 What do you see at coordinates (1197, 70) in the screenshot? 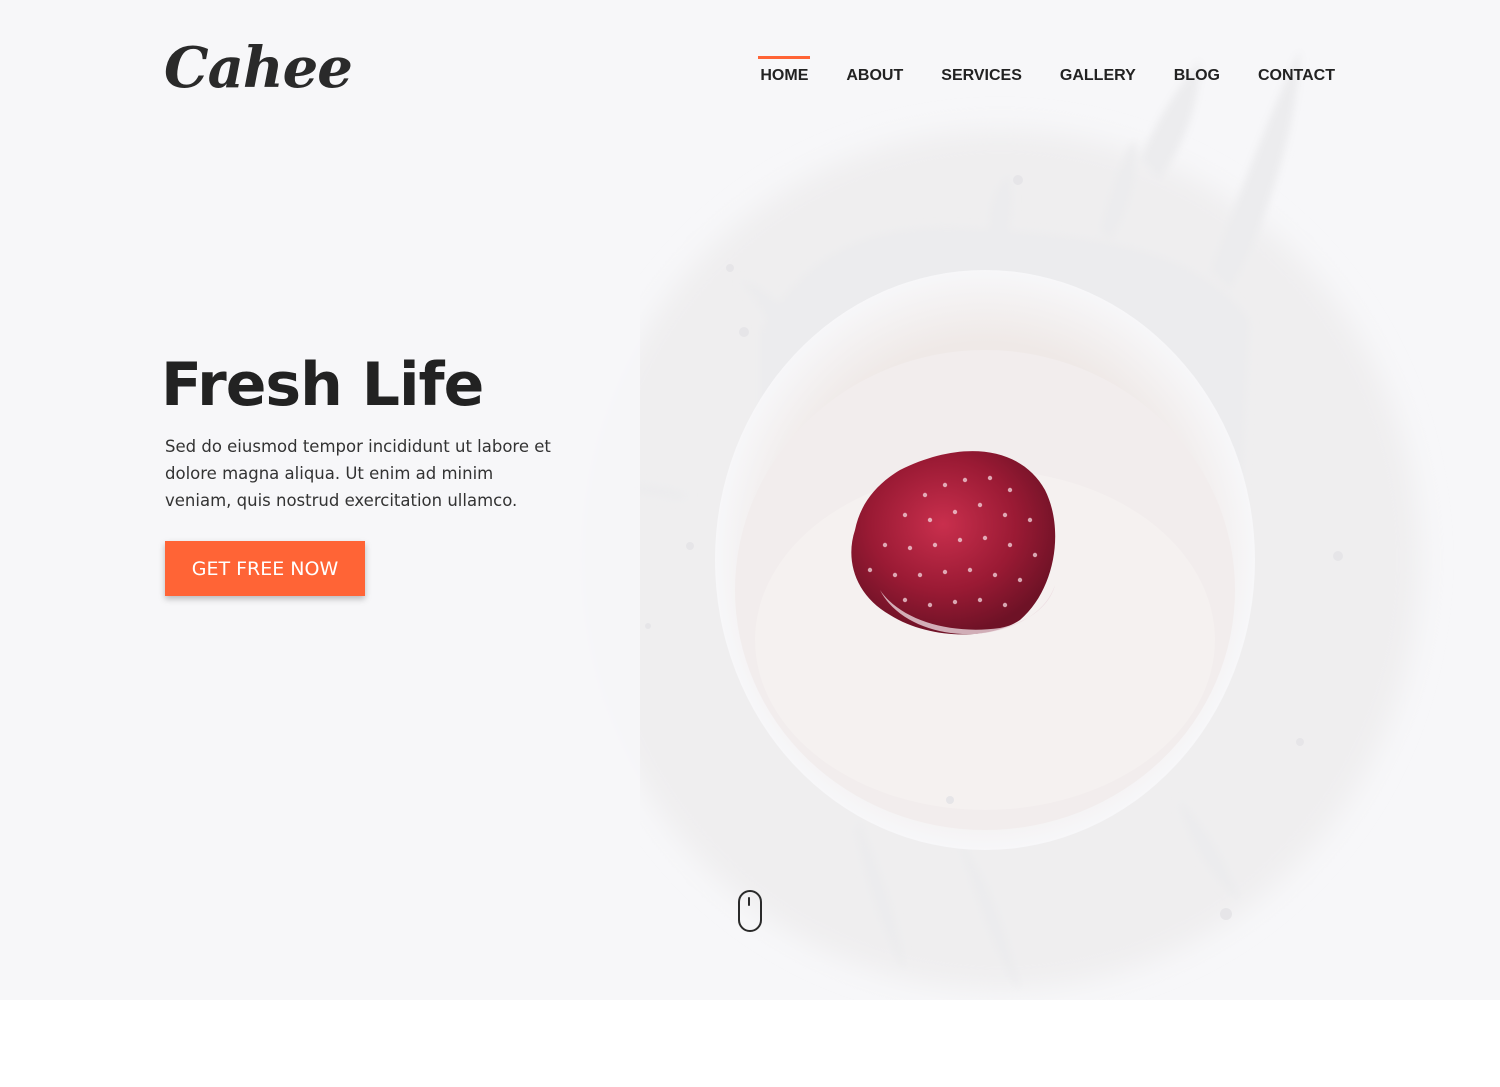
I see `nav-item-blog: BLOG` at bounding box center [1197, 70].